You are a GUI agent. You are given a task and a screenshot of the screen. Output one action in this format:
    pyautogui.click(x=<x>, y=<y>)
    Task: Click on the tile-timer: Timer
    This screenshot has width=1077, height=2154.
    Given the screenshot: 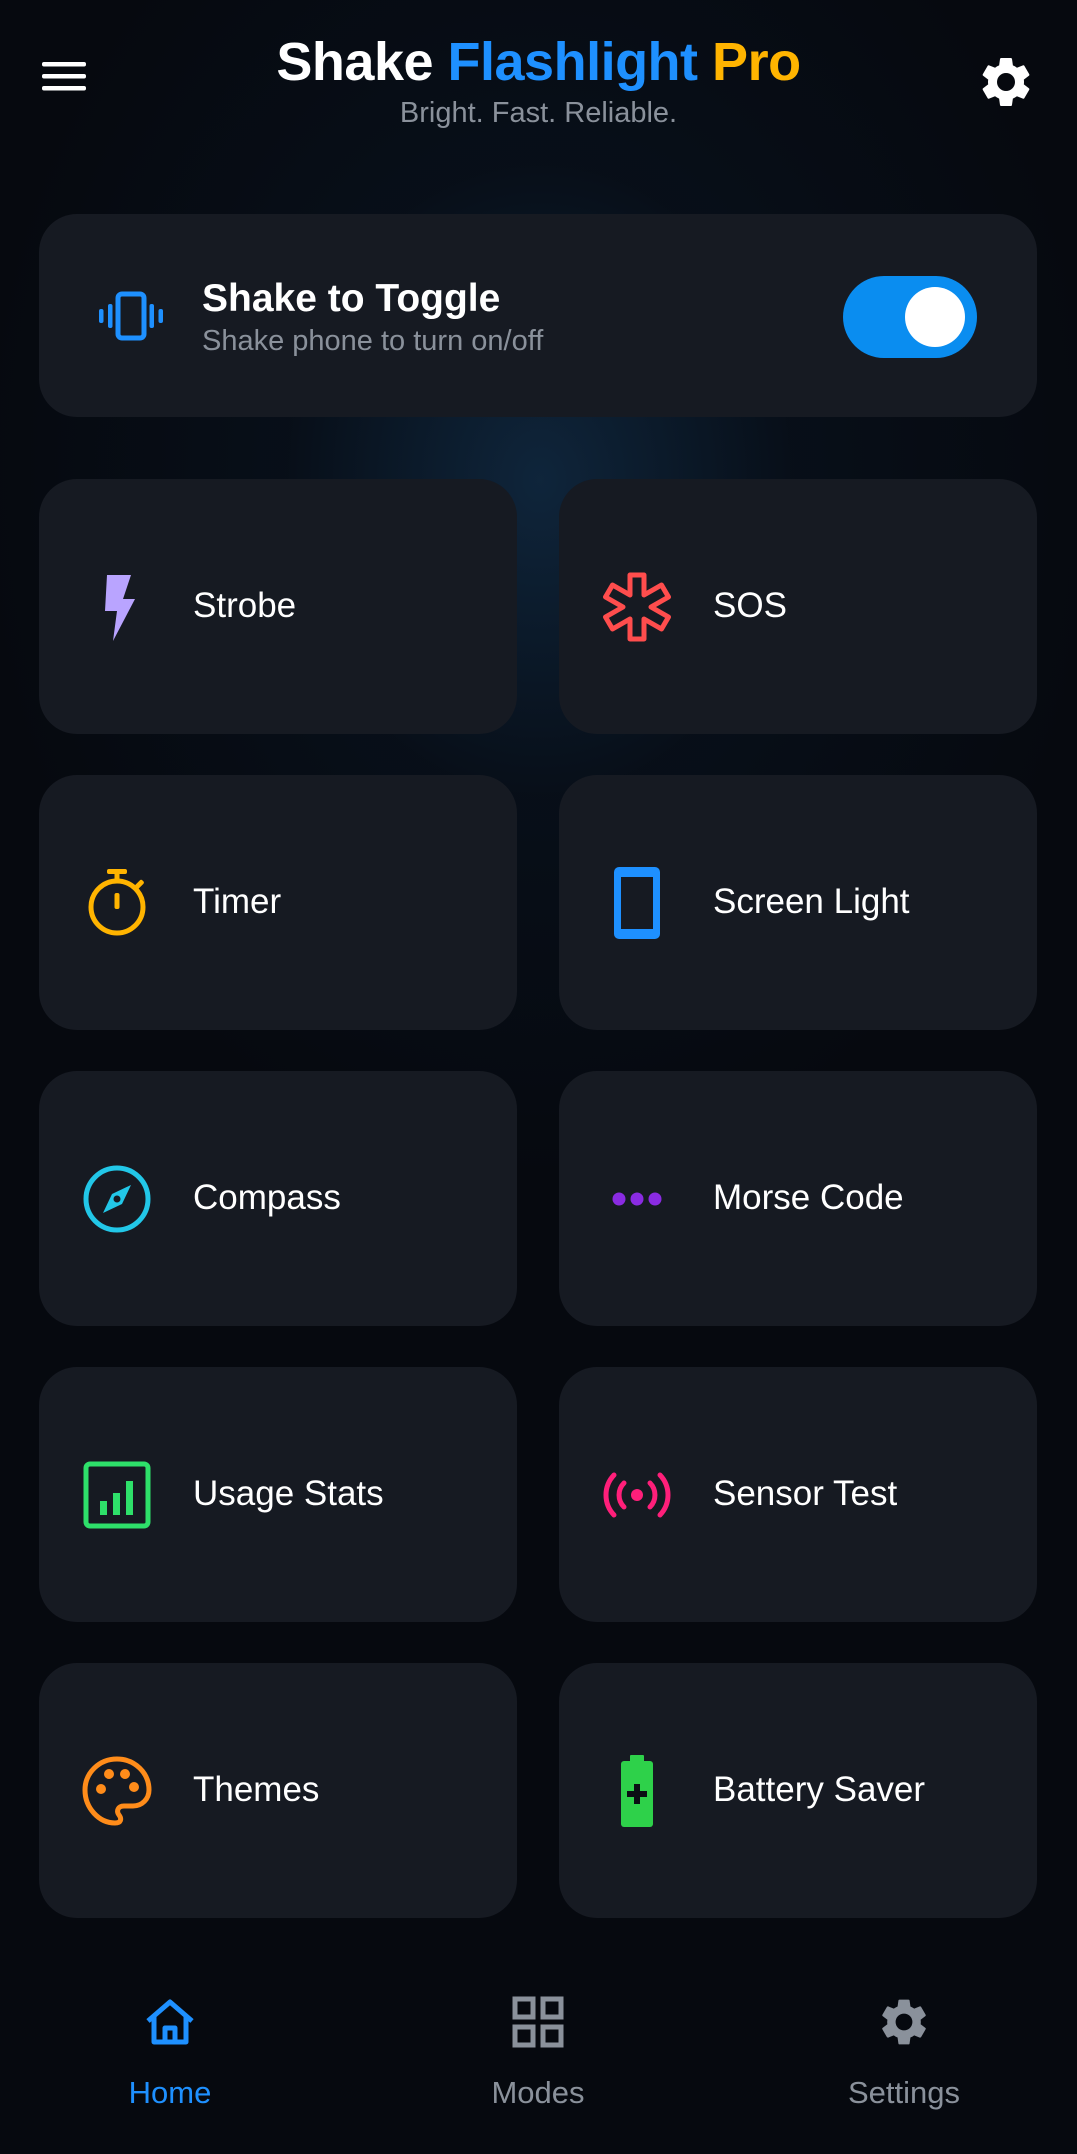 What is the action you would take?
    pyautogui.click(x=278, y=902)
    